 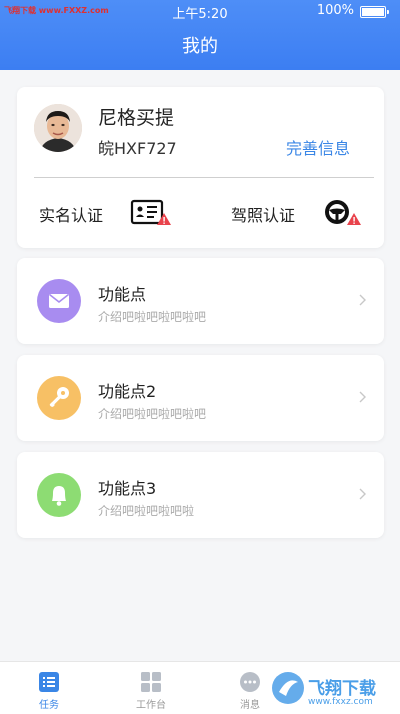 I want to click on watermark-logo-icon, so click(x=288, y=688).